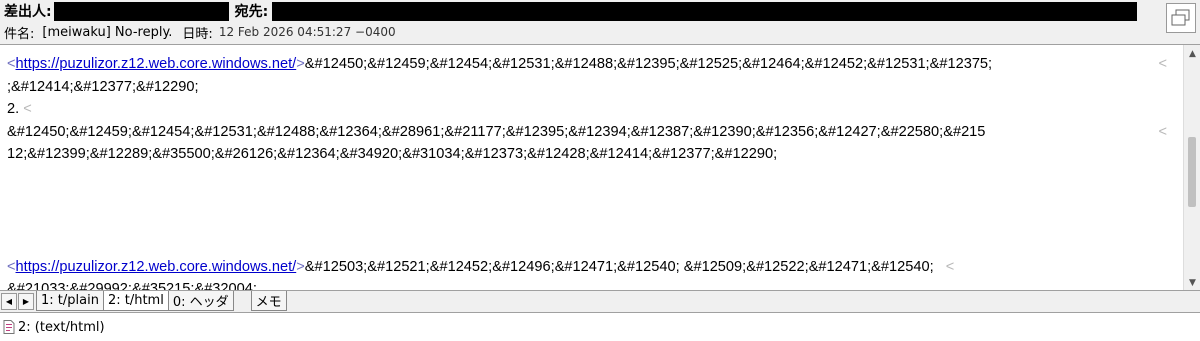 Image resolution: width=1200 pixels, height=341 pixels. Describe the element at coordinates (107, 32) in the screenshot. I see `subject-value: [meiwaku] No-reply.` at that location.